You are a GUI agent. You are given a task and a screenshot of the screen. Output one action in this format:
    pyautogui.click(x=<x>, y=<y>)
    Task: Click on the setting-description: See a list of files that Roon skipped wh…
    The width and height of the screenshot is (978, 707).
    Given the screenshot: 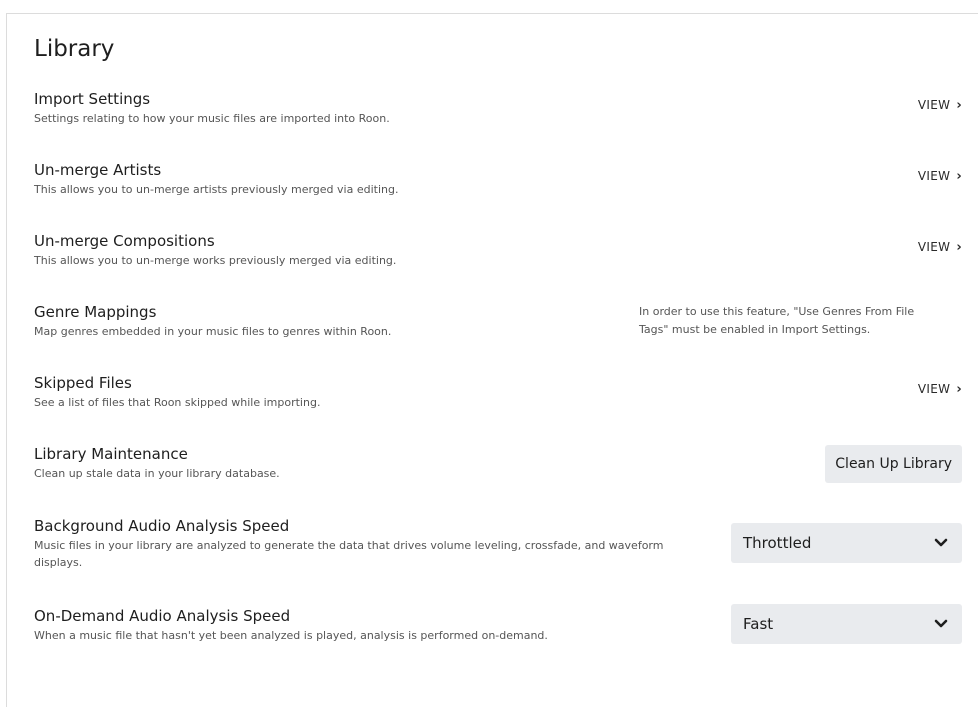 What is the action you would take?
    pyautogui.click(x=177, y=402)
    